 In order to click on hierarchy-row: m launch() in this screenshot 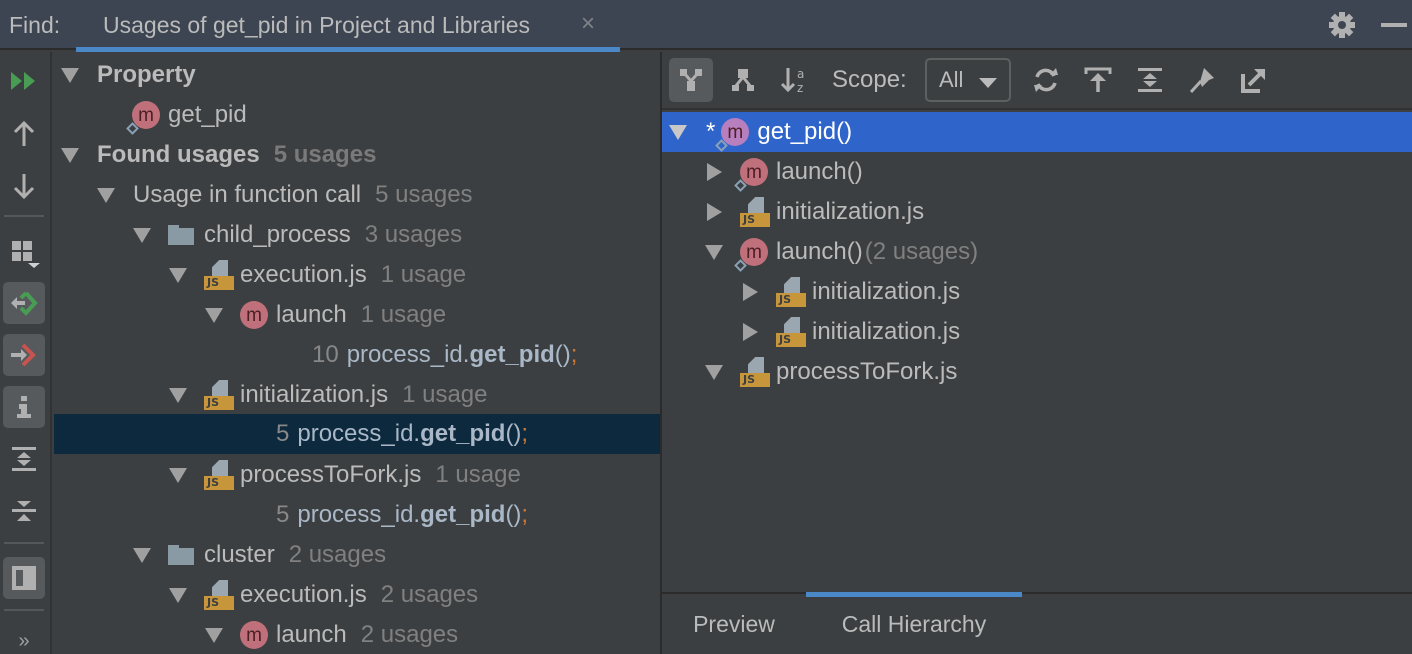, I will do `click(1037, 172)`.